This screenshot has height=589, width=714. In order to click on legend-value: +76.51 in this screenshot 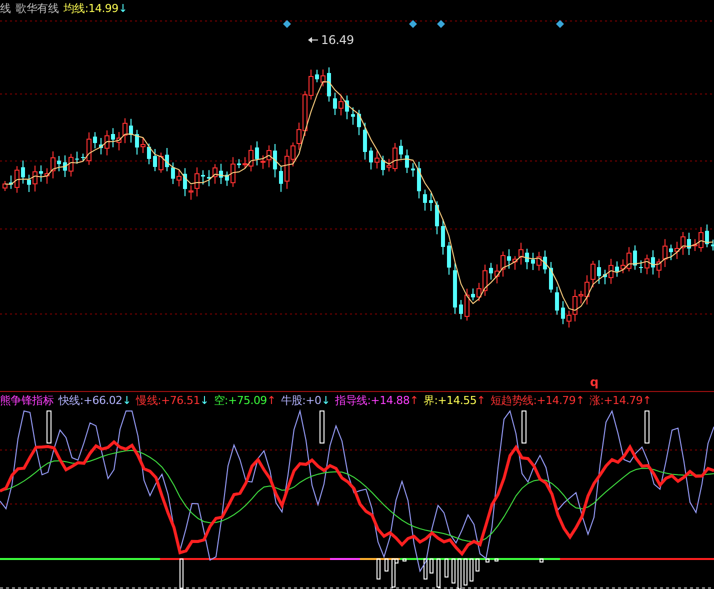, I will do `click(180, 401)`.